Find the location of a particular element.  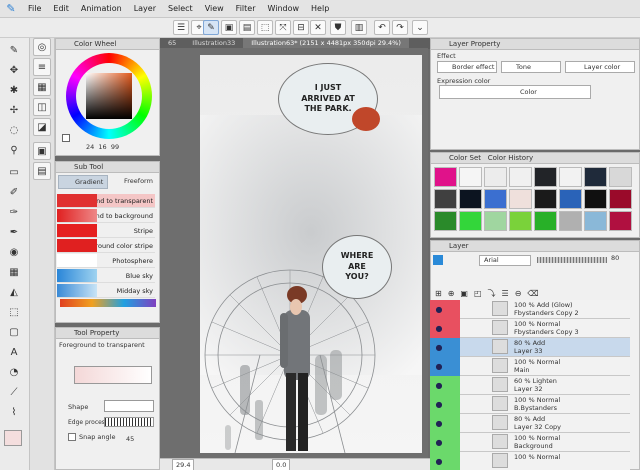

speech-bubble-2: WHERE ARE YOU? is located at coordinates (357, 267).